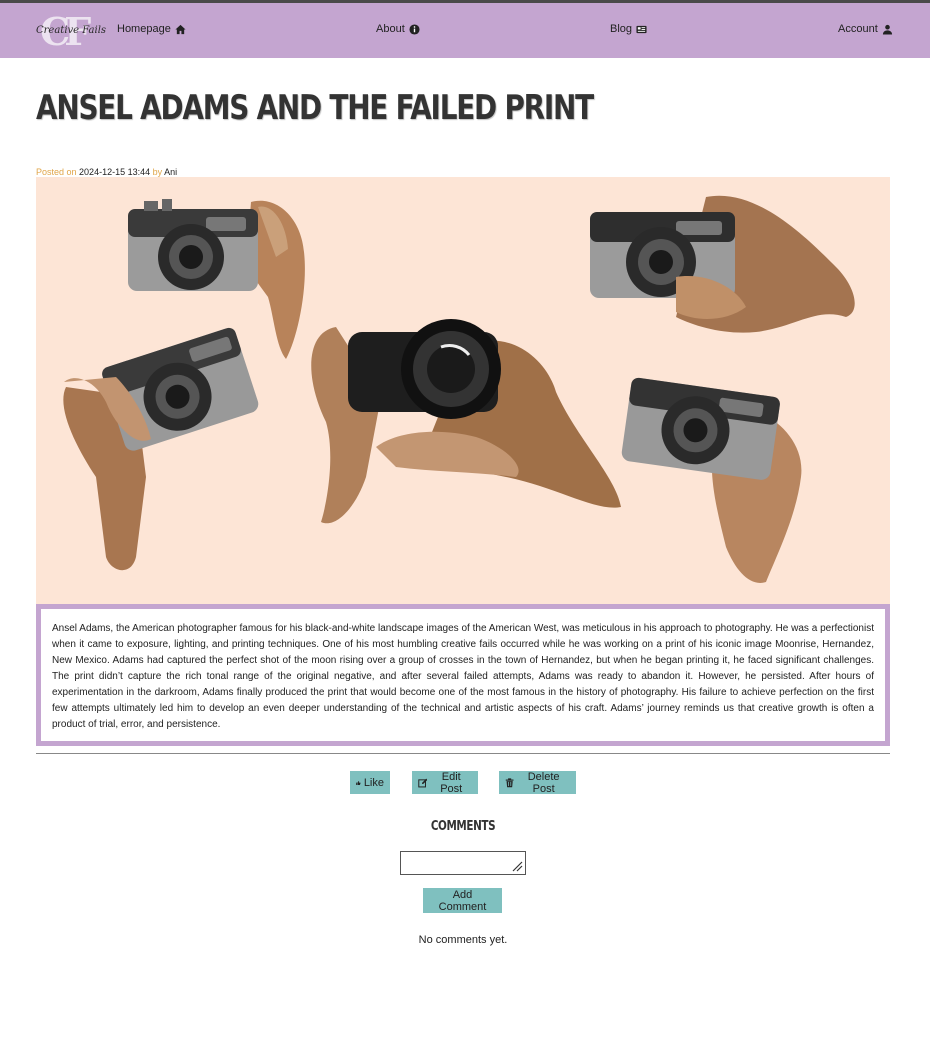 The height and width of the screenshot is (1062, 930). I want to click on newspaper-icon, so click(641, 29).